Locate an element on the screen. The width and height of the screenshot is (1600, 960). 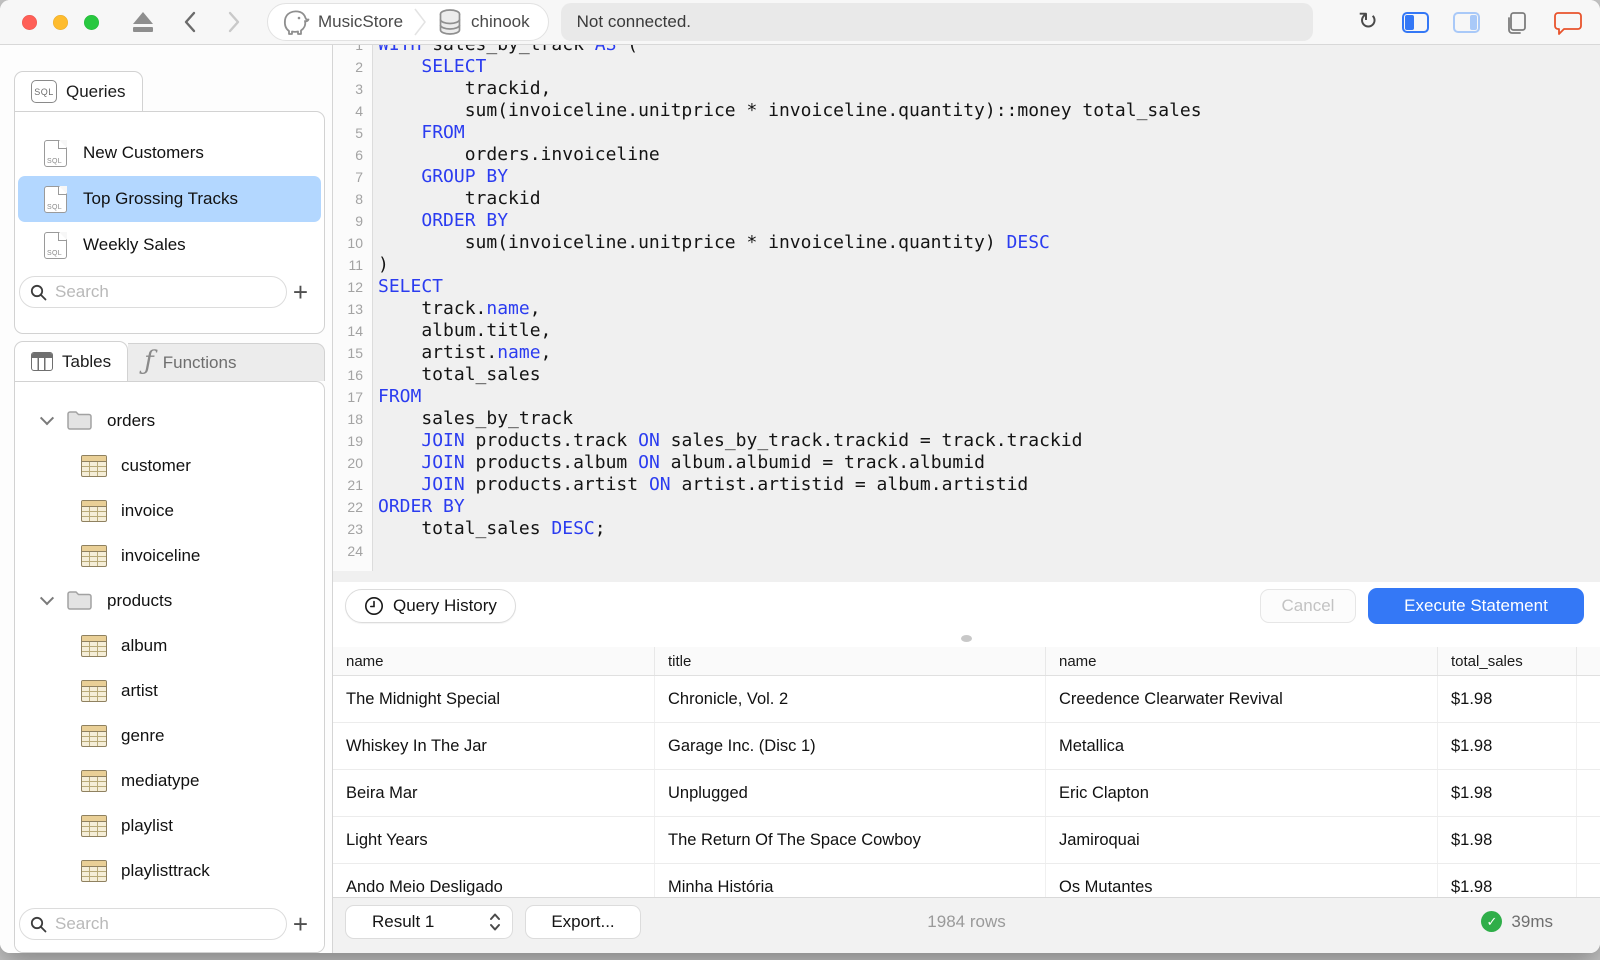
windows-icon is located at coordinates (1517, 23).